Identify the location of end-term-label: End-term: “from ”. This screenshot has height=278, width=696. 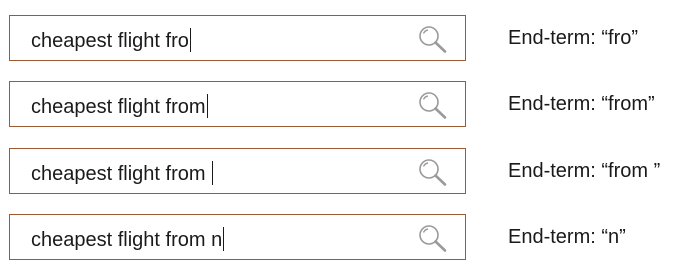
(584, 171).